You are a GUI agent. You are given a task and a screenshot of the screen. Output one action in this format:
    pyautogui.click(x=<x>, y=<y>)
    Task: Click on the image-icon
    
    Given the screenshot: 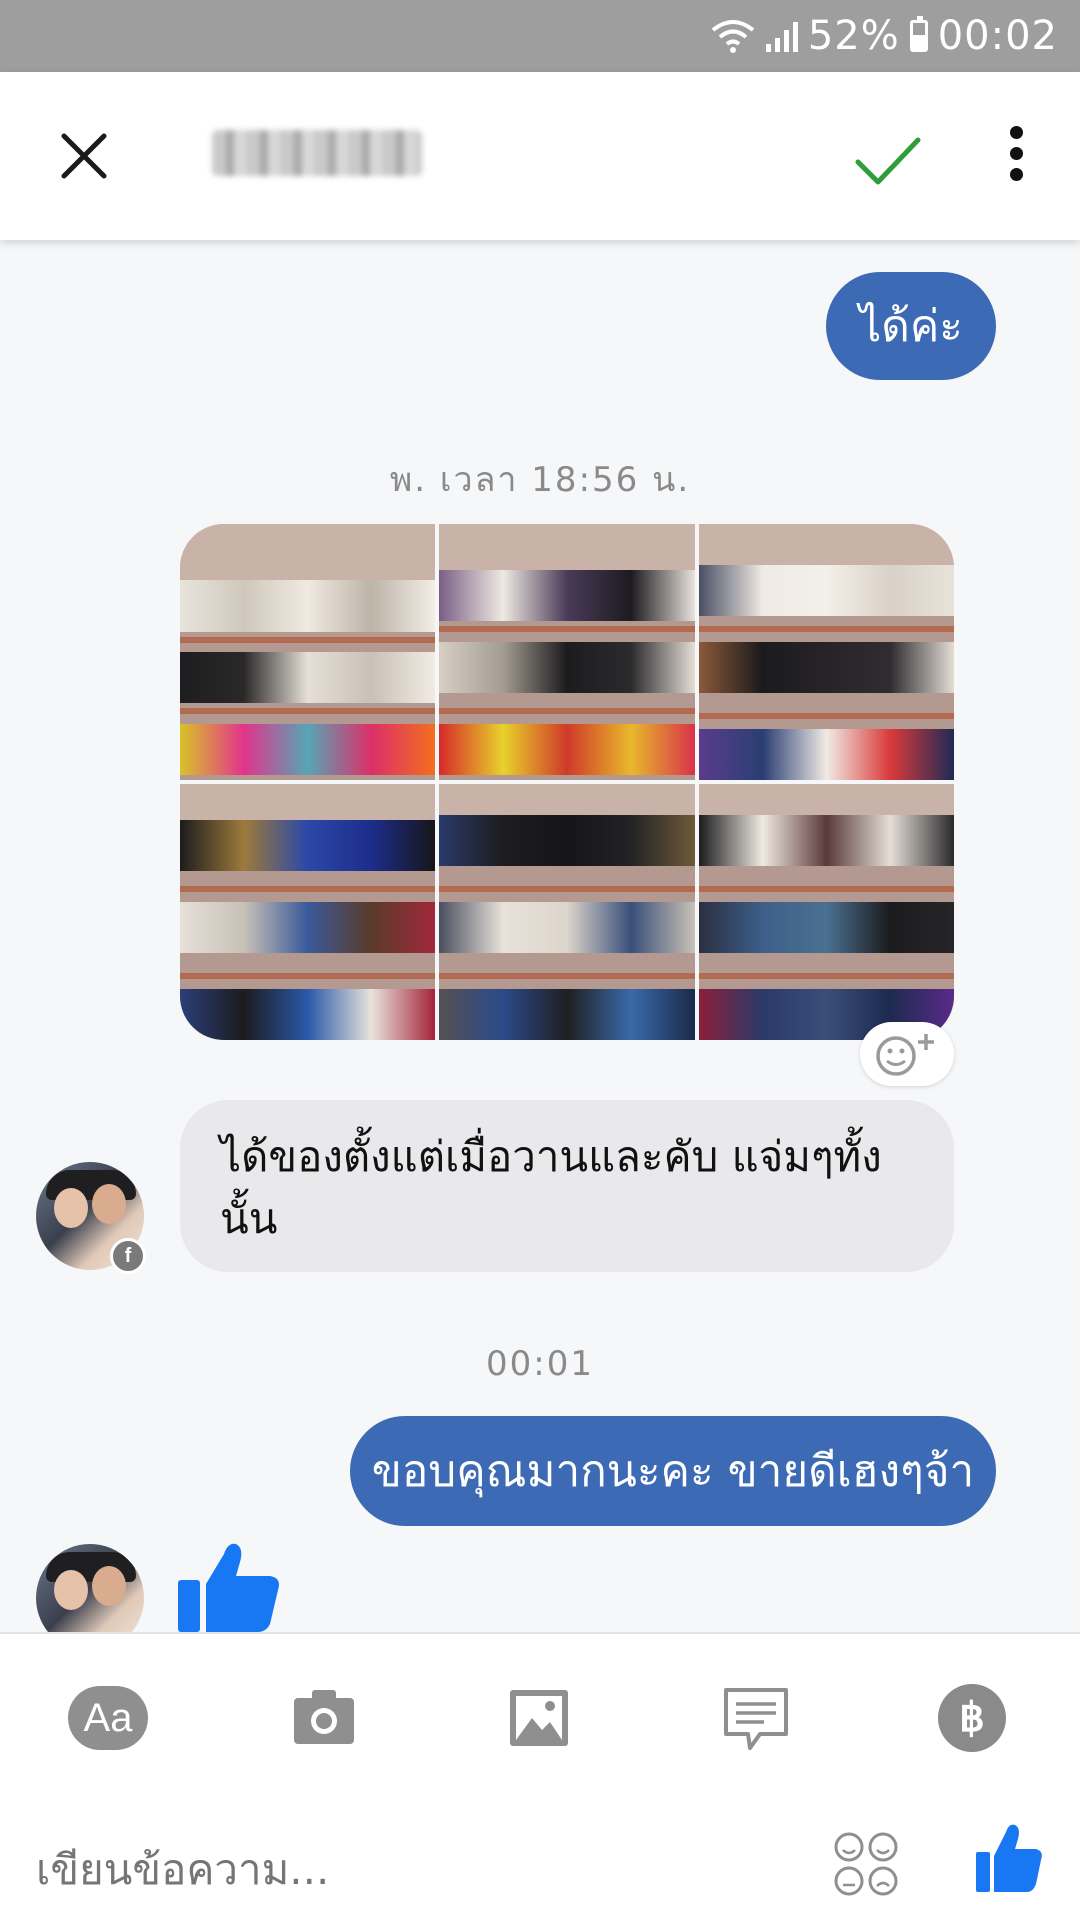 What is the action you would take?
    pyautogui.click(x=540, y=1718)
    